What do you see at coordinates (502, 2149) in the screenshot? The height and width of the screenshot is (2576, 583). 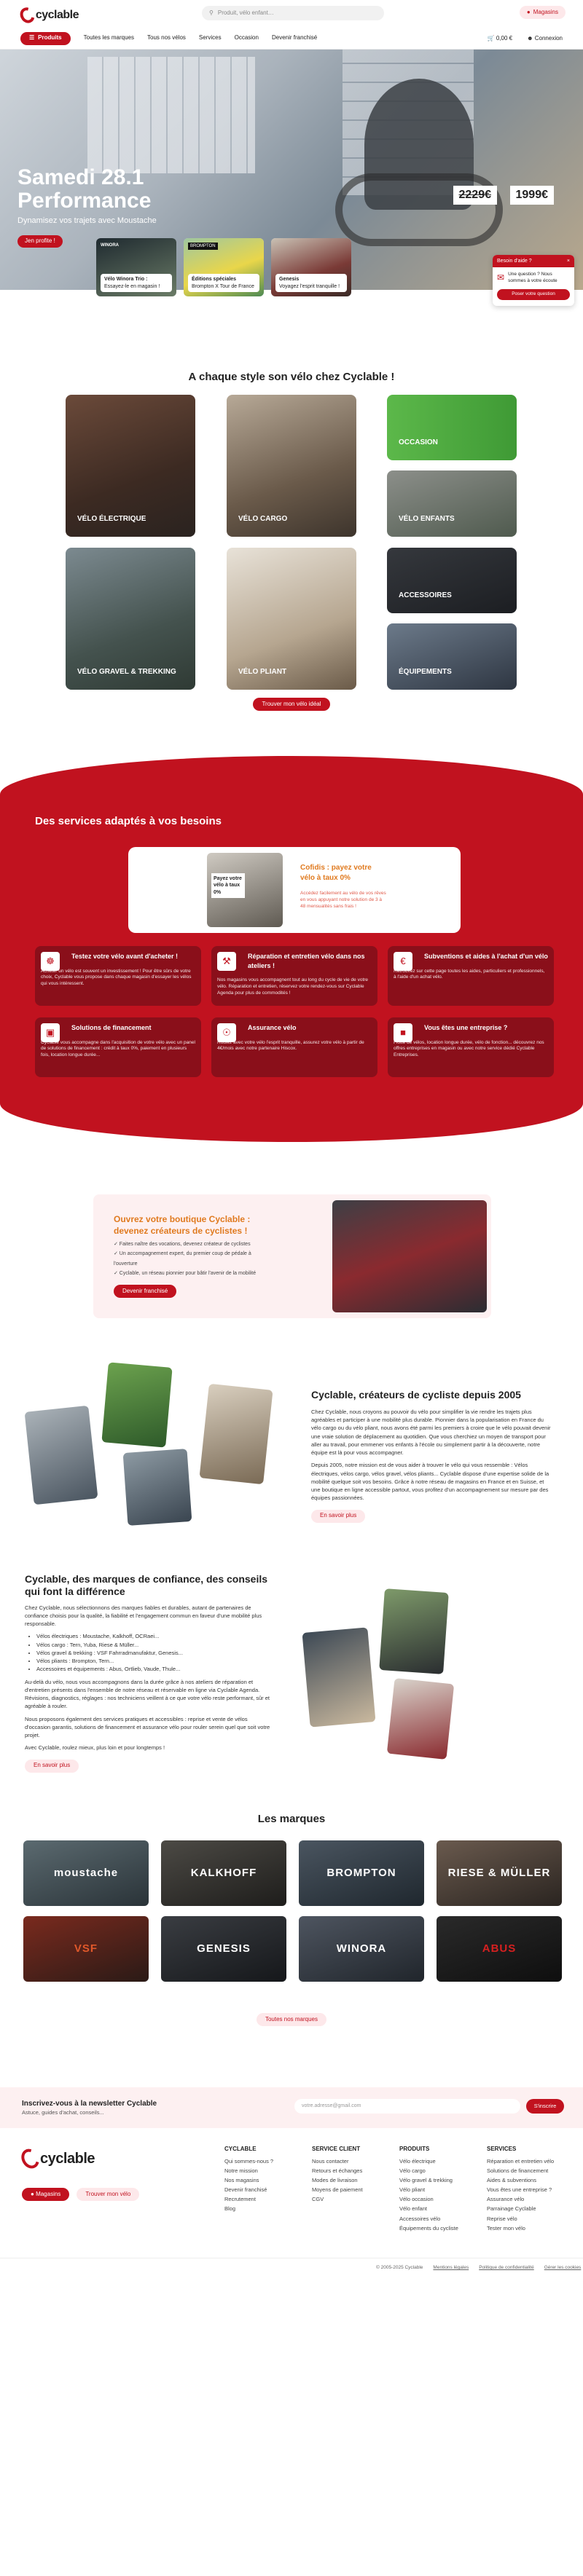 I see `footer-col-title: SERVICES` at bounding box center [502, 2149].